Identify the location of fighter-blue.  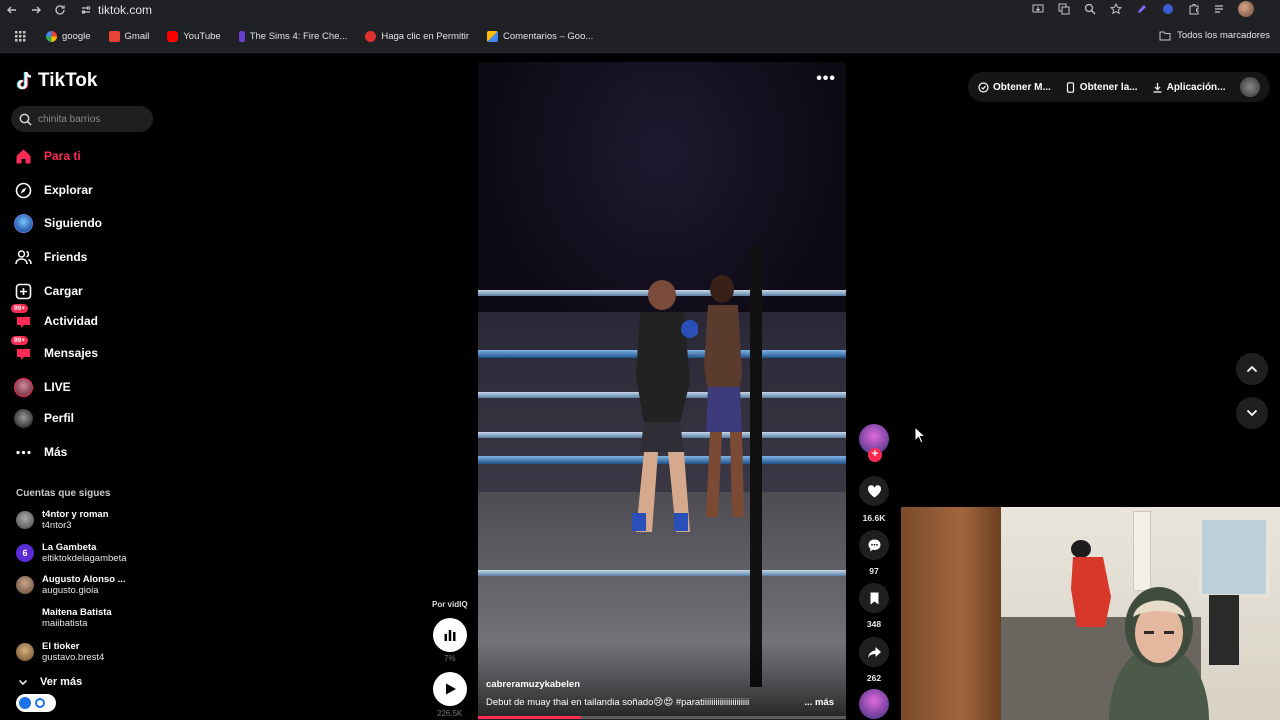
(724, 396).